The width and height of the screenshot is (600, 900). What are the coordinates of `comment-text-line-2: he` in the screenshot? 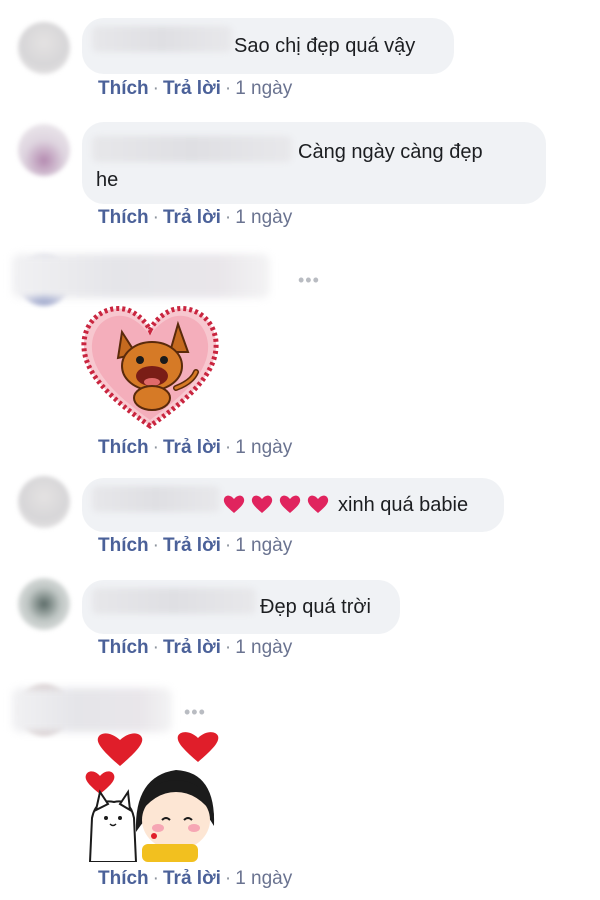 It's located at (107, 180).